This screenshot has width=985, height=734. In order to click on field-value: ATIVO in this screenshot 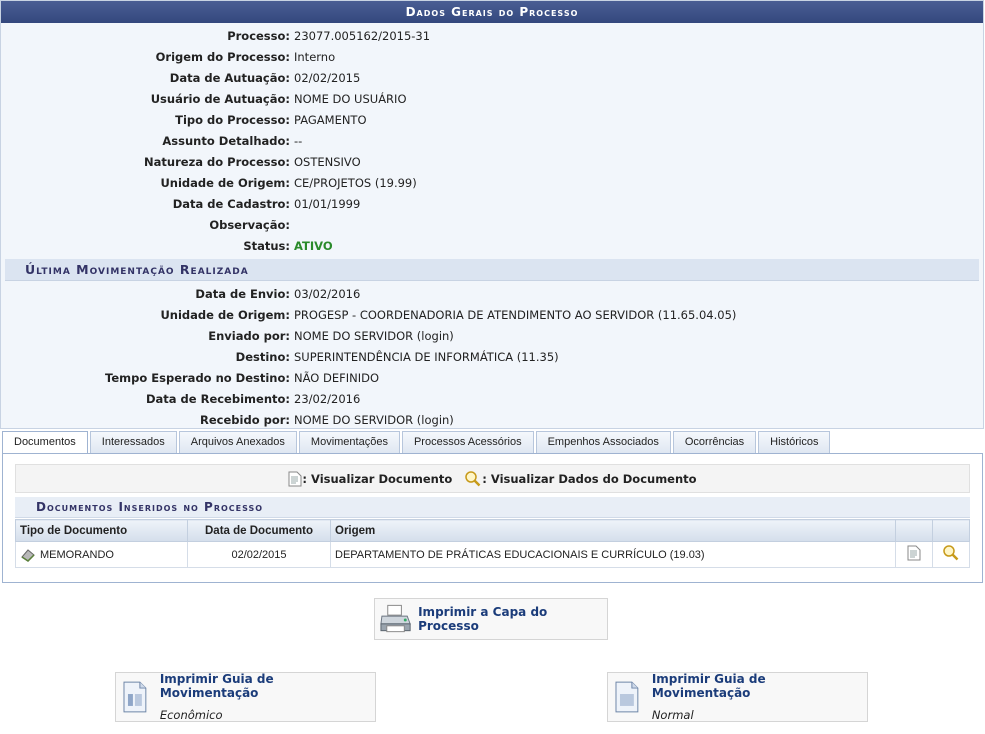, I will do `click(313, 245)`.